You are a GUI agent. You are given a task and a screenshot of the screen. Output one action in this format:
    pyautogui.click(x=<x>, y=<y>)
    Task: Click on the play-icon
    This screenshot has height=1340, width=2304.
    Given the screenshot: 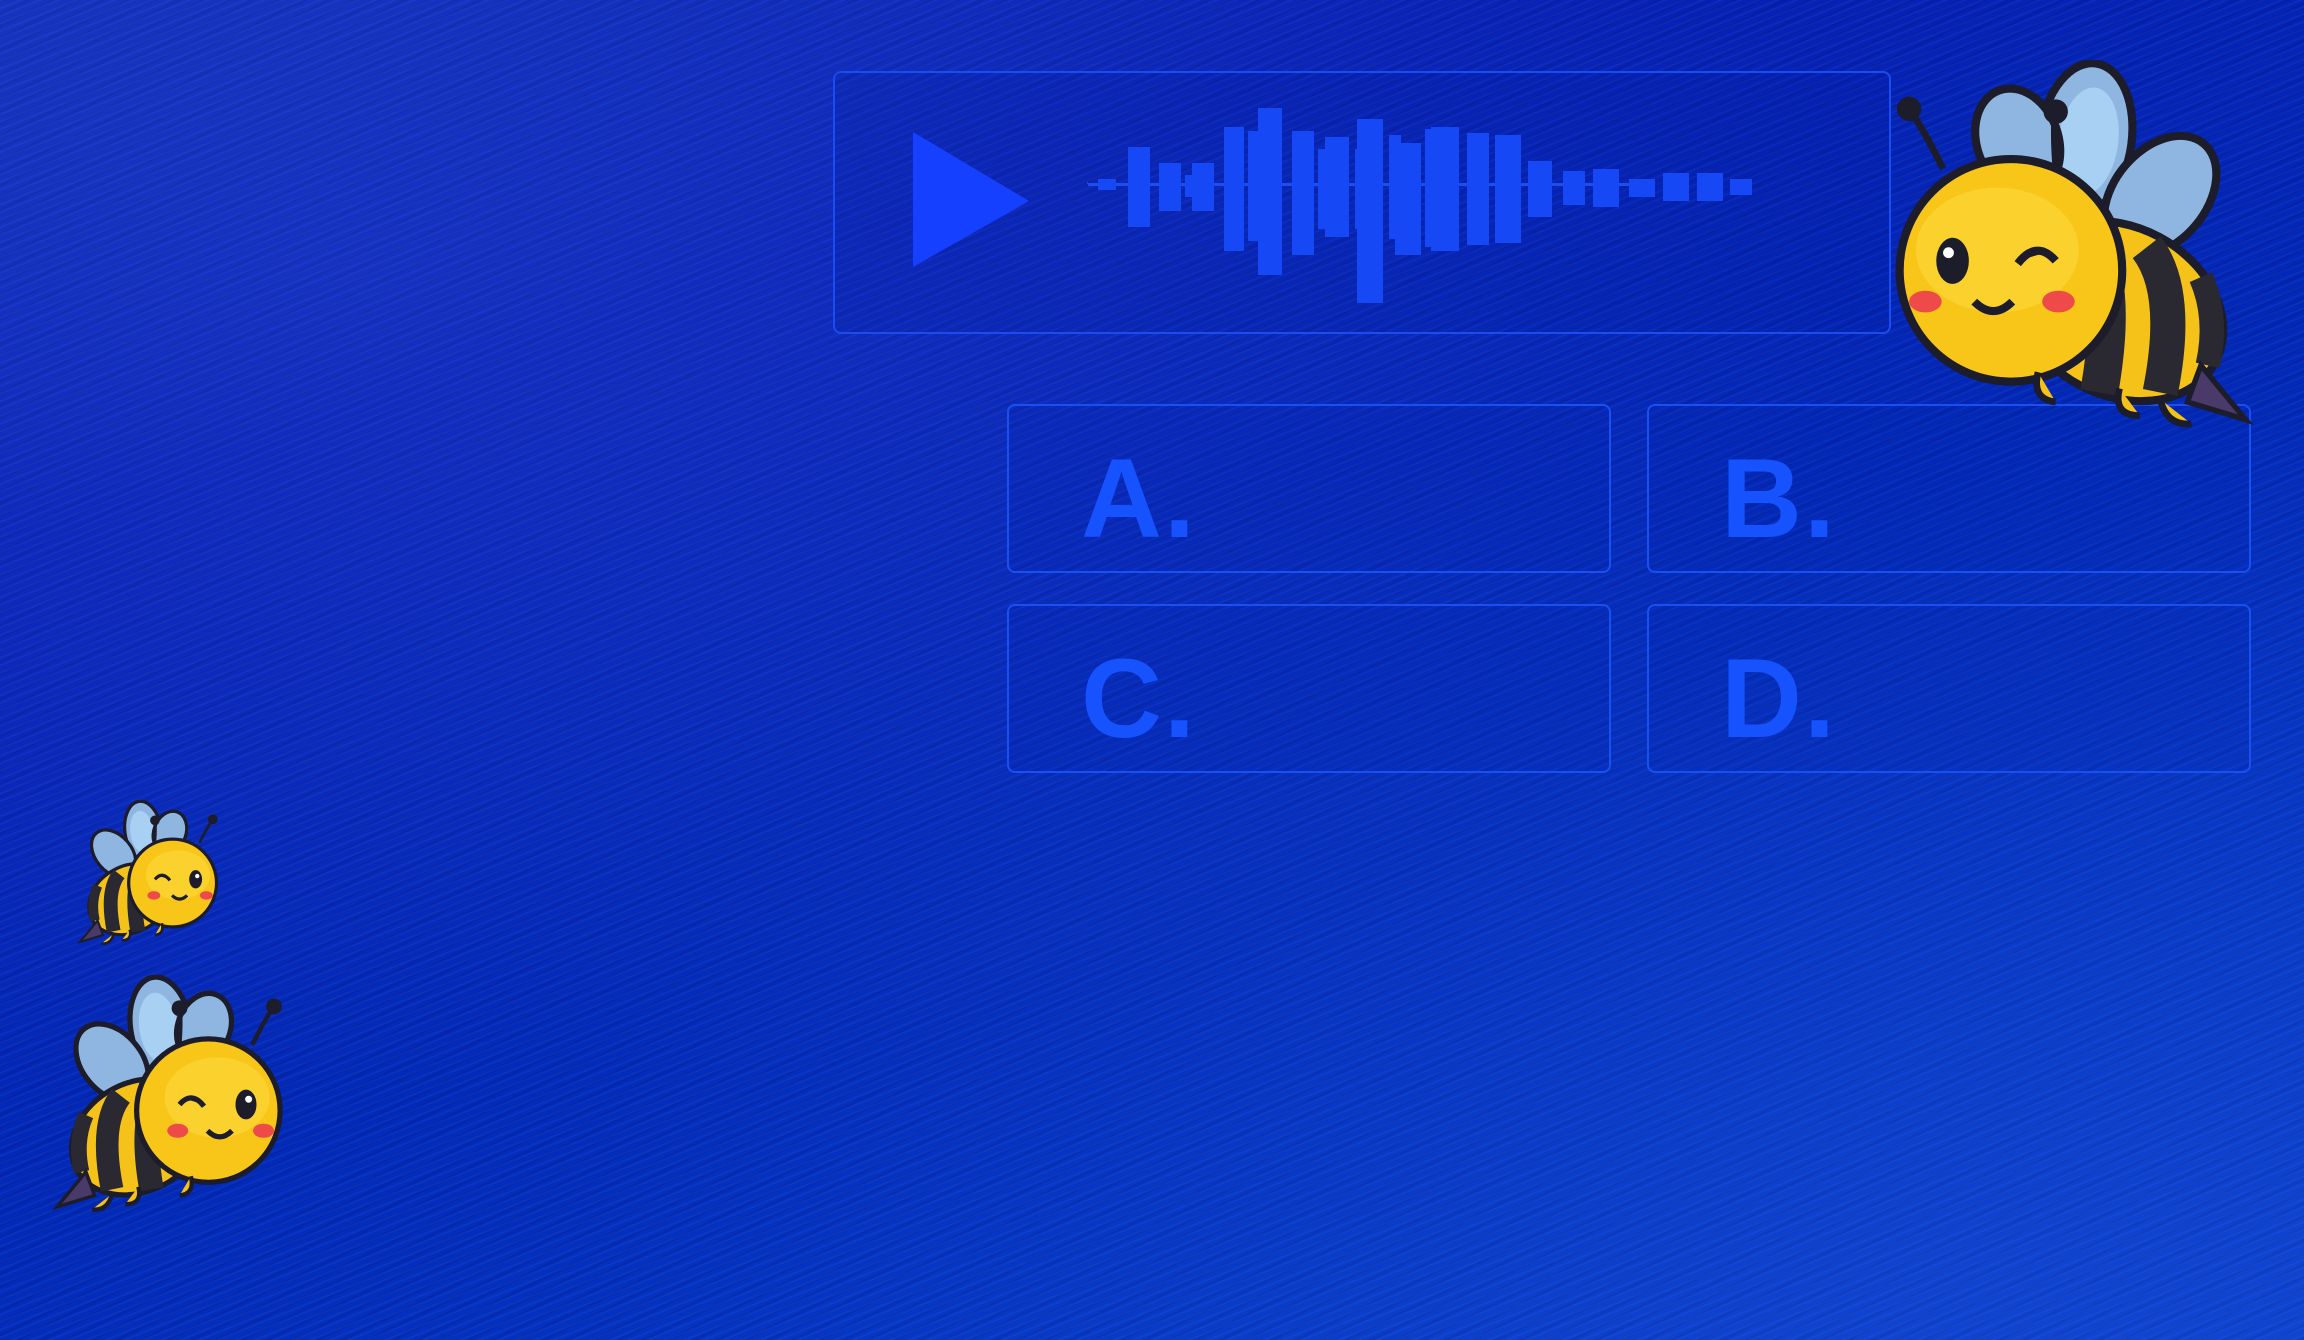 What is the action you would take?
    pyautogui.click(x=971, y=199)
    